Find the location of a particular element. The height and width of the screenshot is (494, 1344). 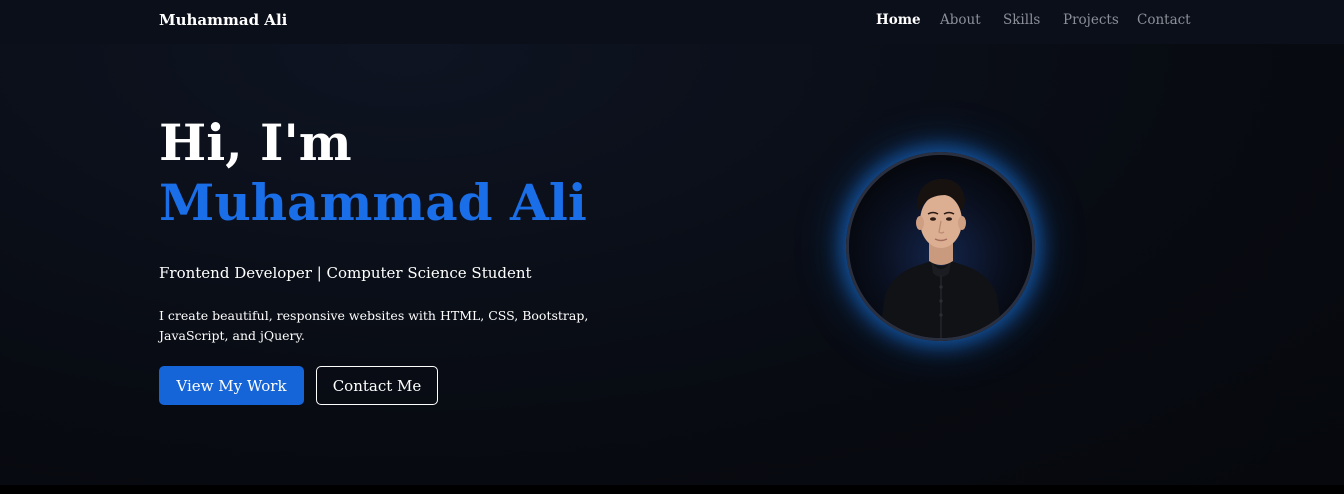

nav-link-home: Home is located at coordinates (898, 20).